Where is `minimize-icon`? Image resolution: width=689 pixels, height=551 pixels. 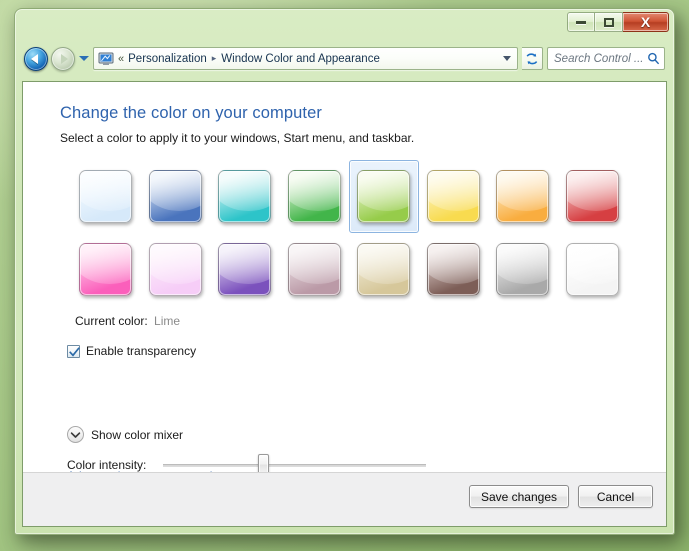 minimize-icon is located at coordinates (581, 22).